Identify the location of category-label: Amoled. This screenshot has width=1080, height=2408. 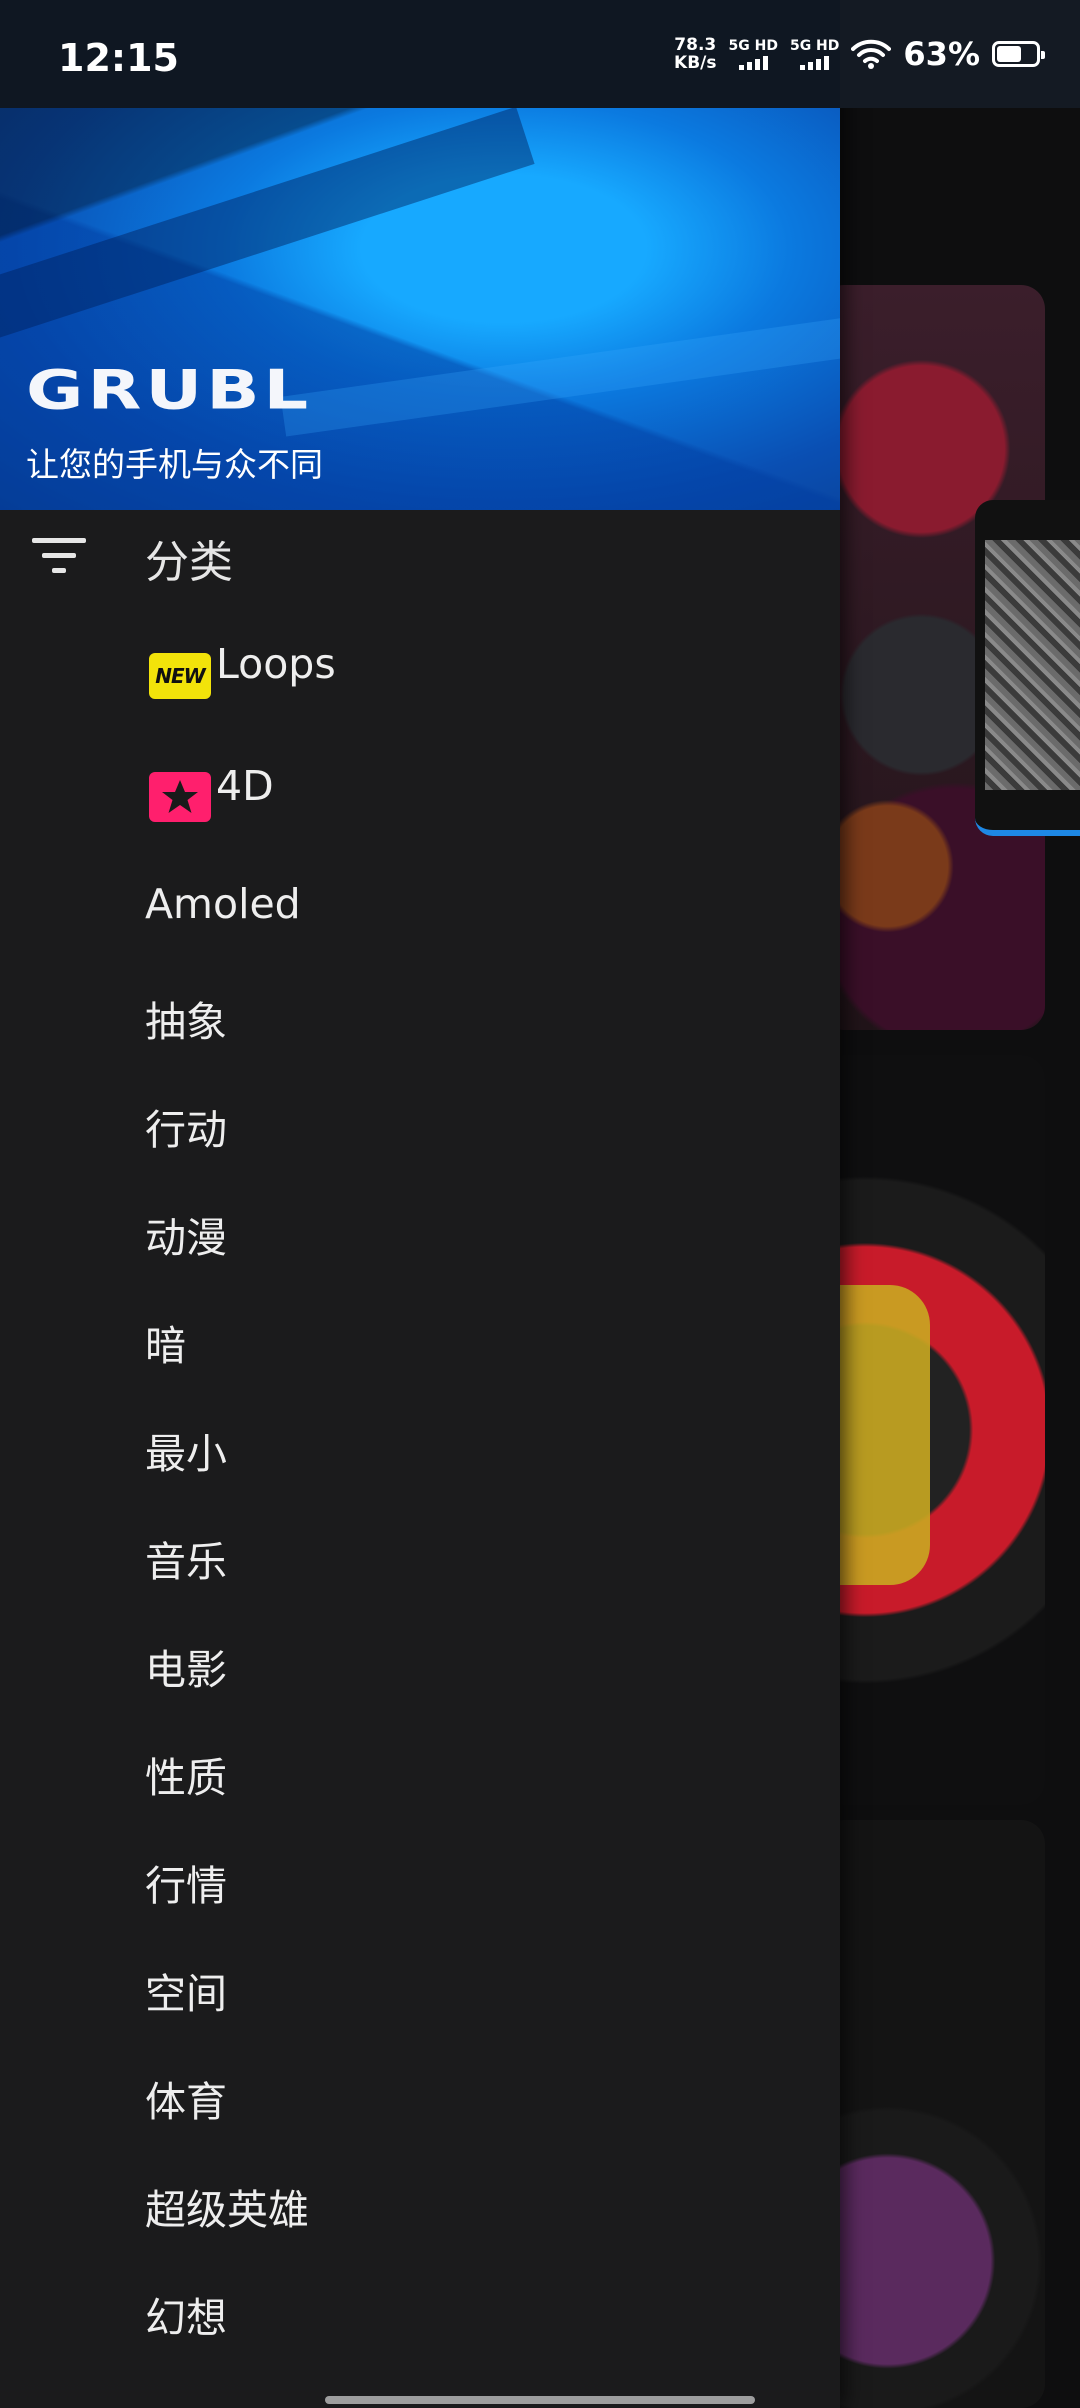
(223, 904).